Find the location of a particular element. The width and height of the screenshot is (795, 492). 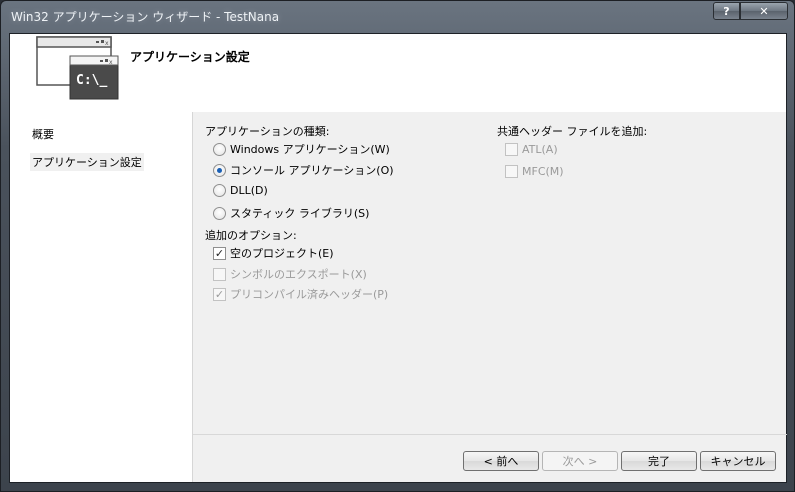

checkbox-label: MFC(M) is located at coordinates (543, 171).